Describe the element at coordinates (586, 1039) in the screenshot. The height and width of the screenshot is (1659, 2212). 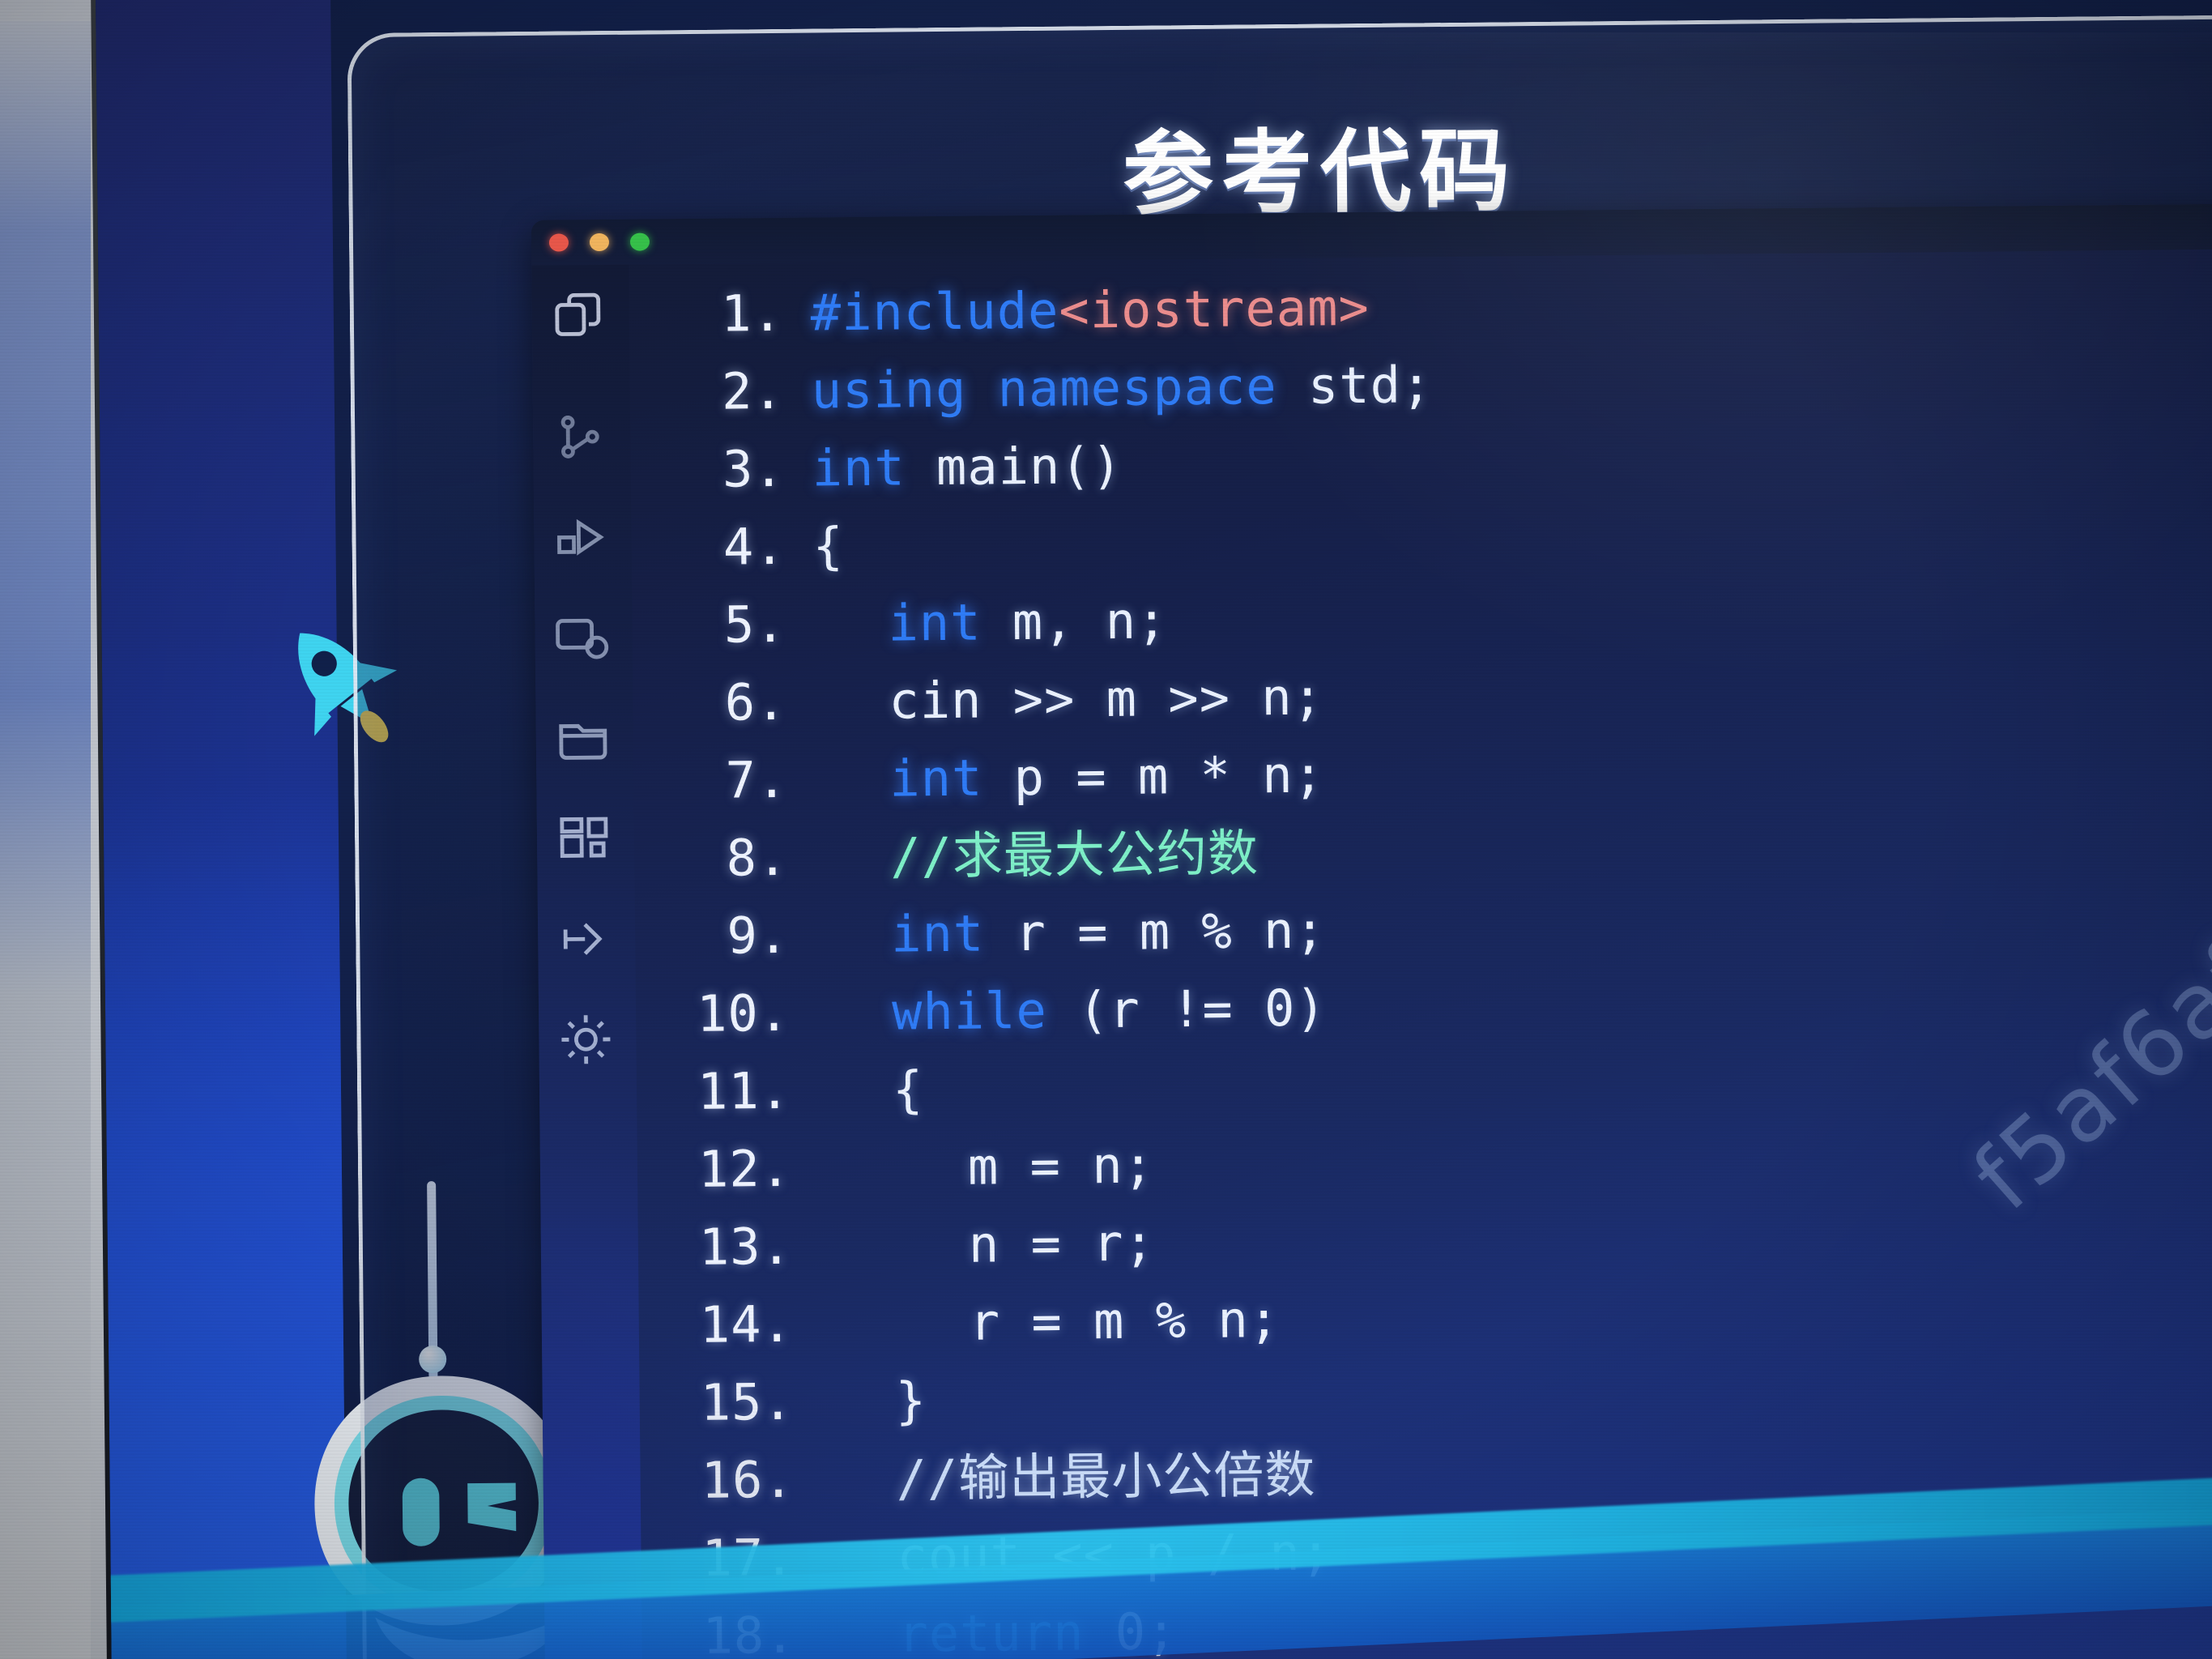
I see `settings-gear-icon` at that location.